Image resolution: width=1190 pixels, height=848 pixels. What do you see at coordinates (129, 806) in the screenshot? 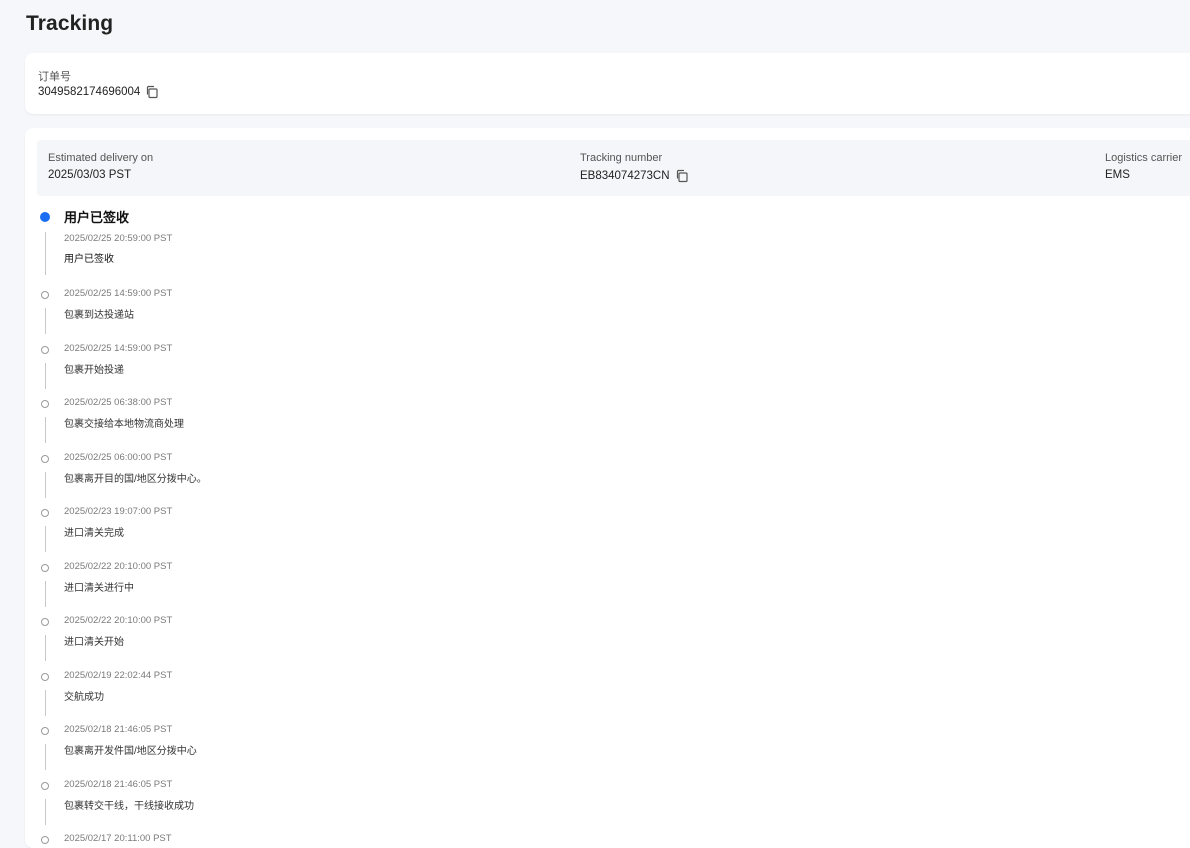
I see `event-description: 包裹转交干线，干线接收成功` at bounding box center [129, 806].